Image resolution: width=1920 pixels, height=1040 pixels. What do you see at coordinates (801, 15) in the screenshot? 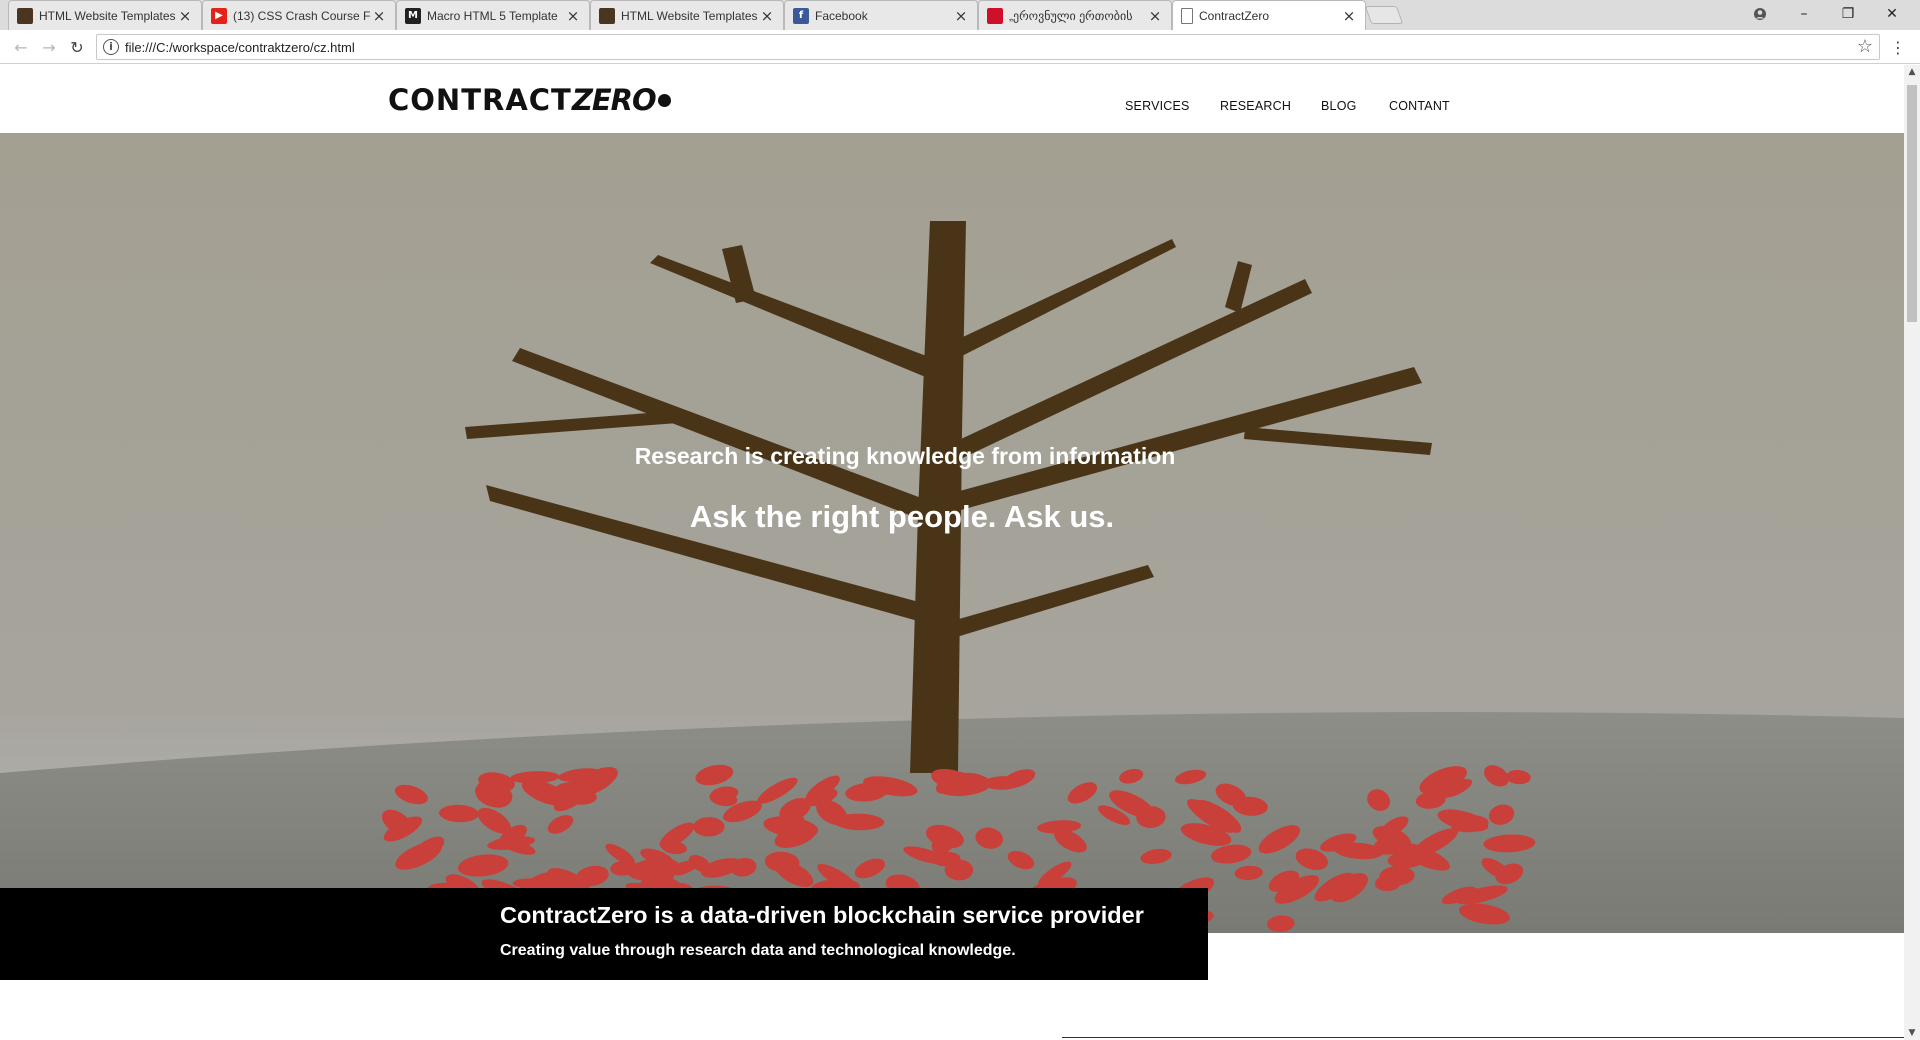
I see `facebook-icon: f` at bounding box center [801, 15].